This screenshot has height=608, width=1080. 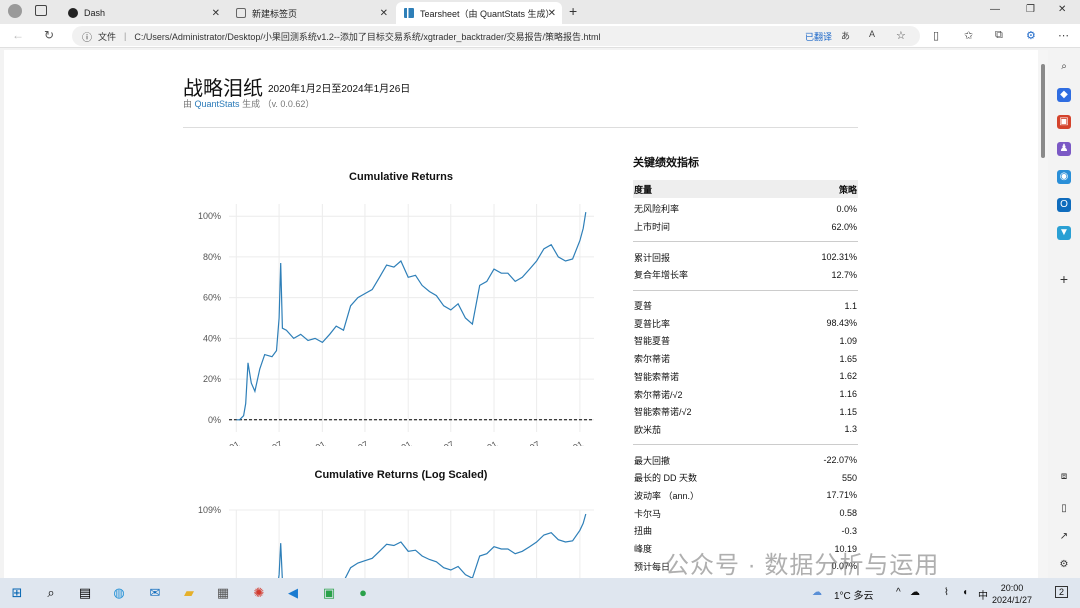 I want to click on metric-value: 102.31%, so click(x=839, y=257).